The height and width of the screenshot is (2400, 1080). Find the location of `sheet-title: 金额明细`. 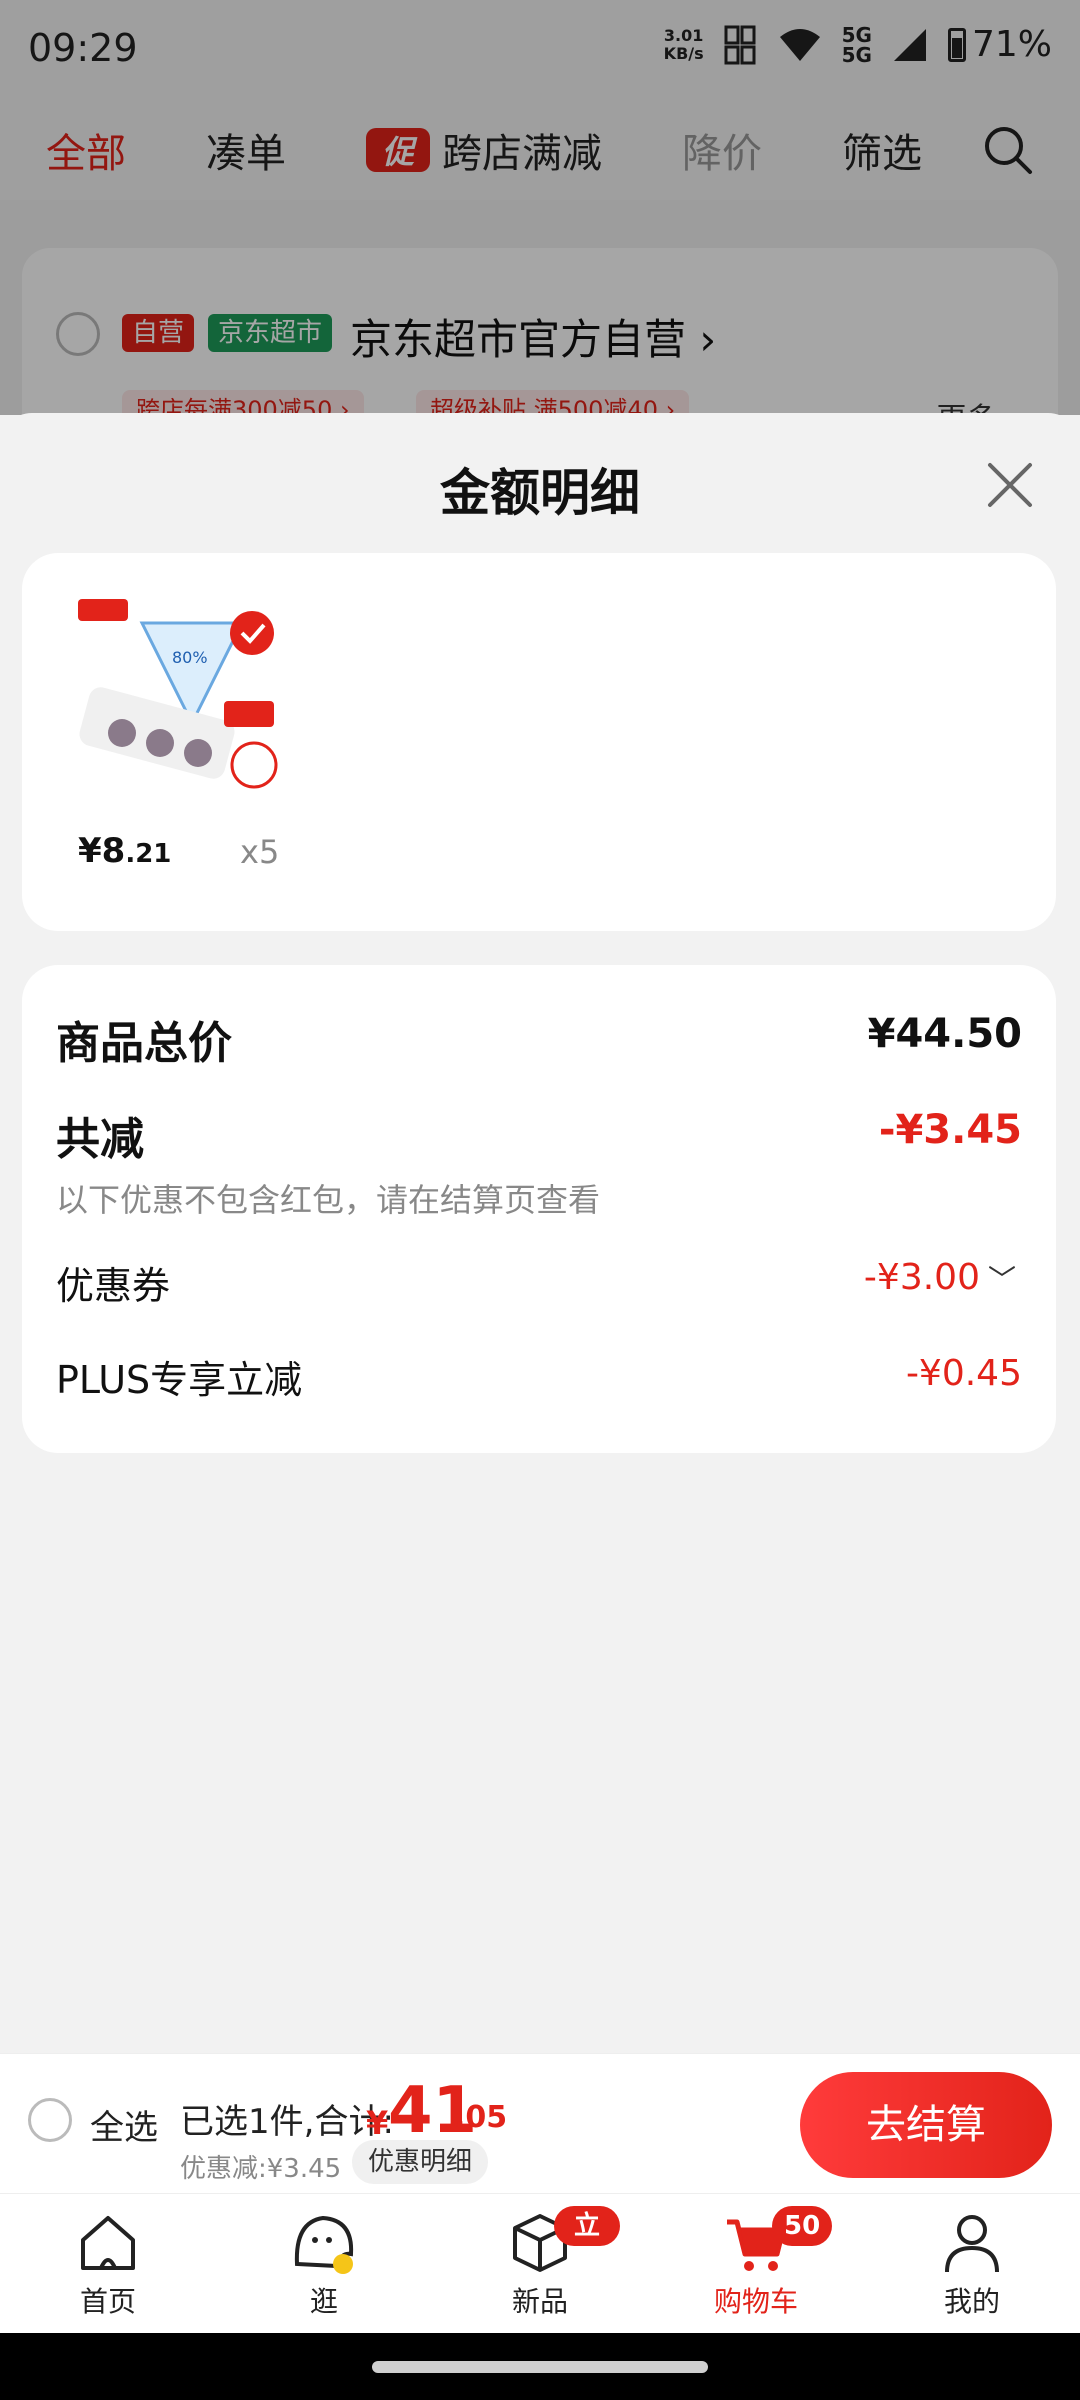

sheet-title: 金额明细 is located at coordinates (540, 493).